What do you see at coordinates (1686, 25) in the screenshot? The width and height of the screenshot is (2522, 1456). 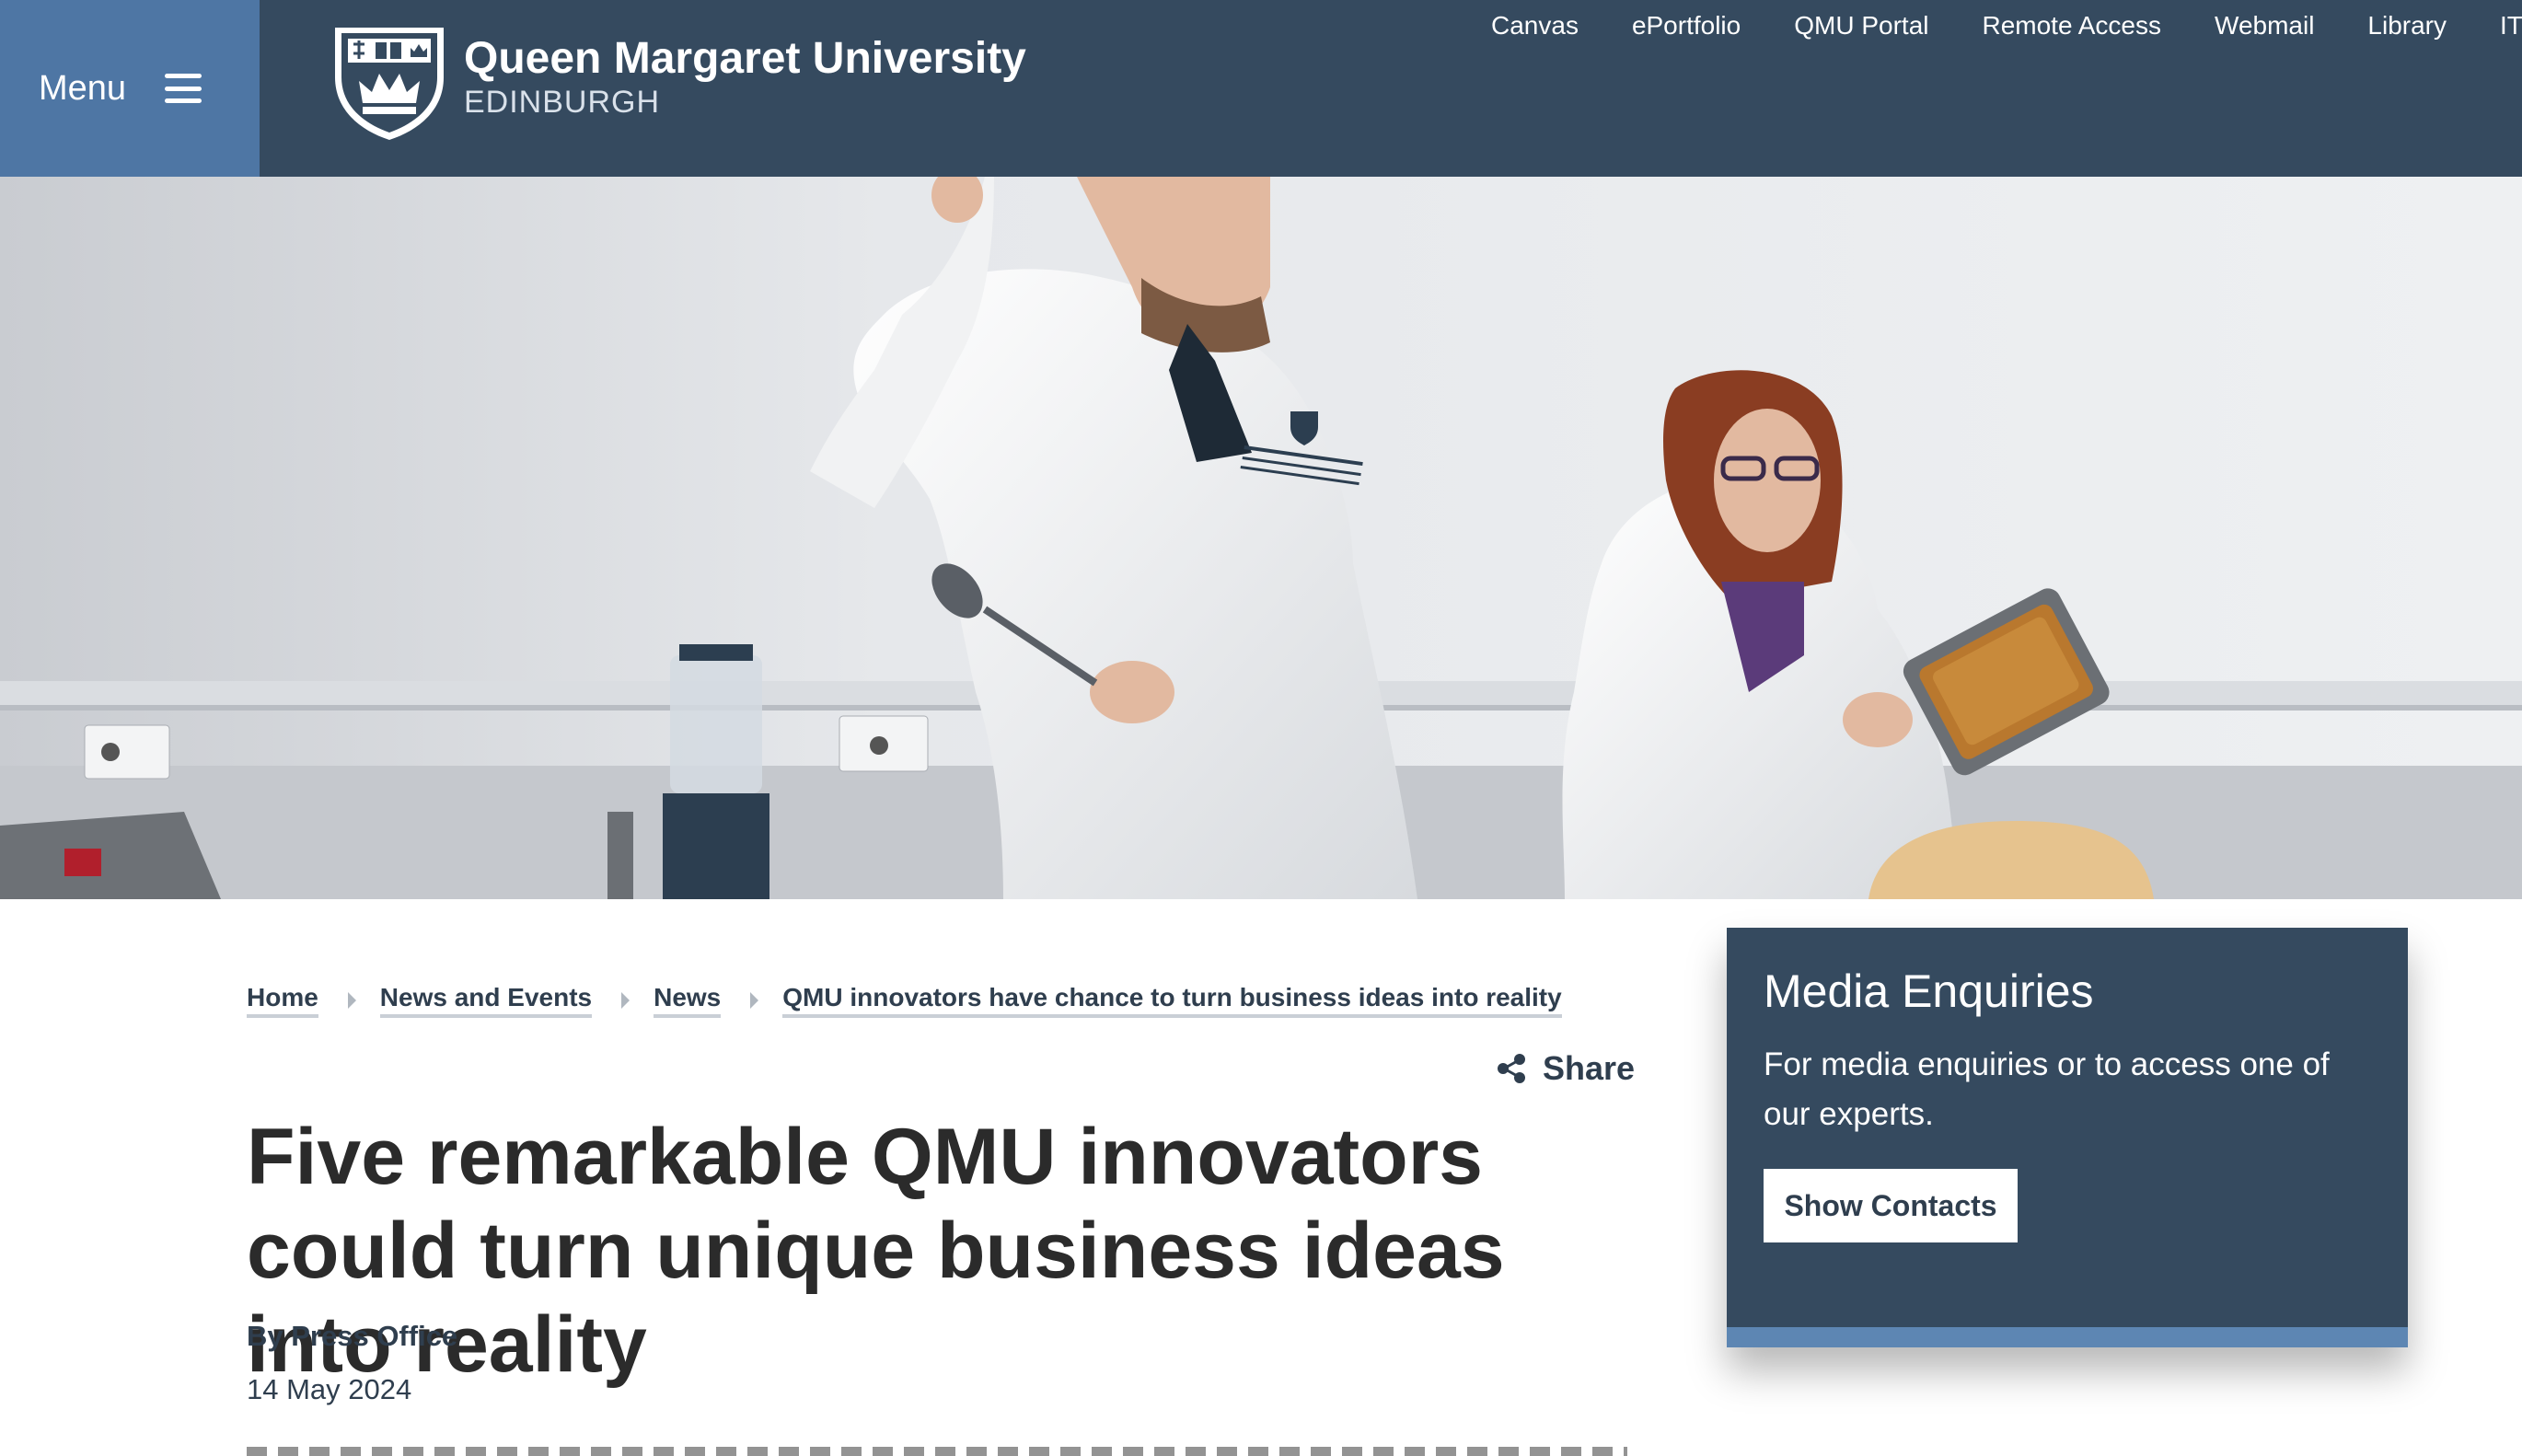 I see `quick-link-eportfolio: ePortfolio` at bounding box center [1686, 25].